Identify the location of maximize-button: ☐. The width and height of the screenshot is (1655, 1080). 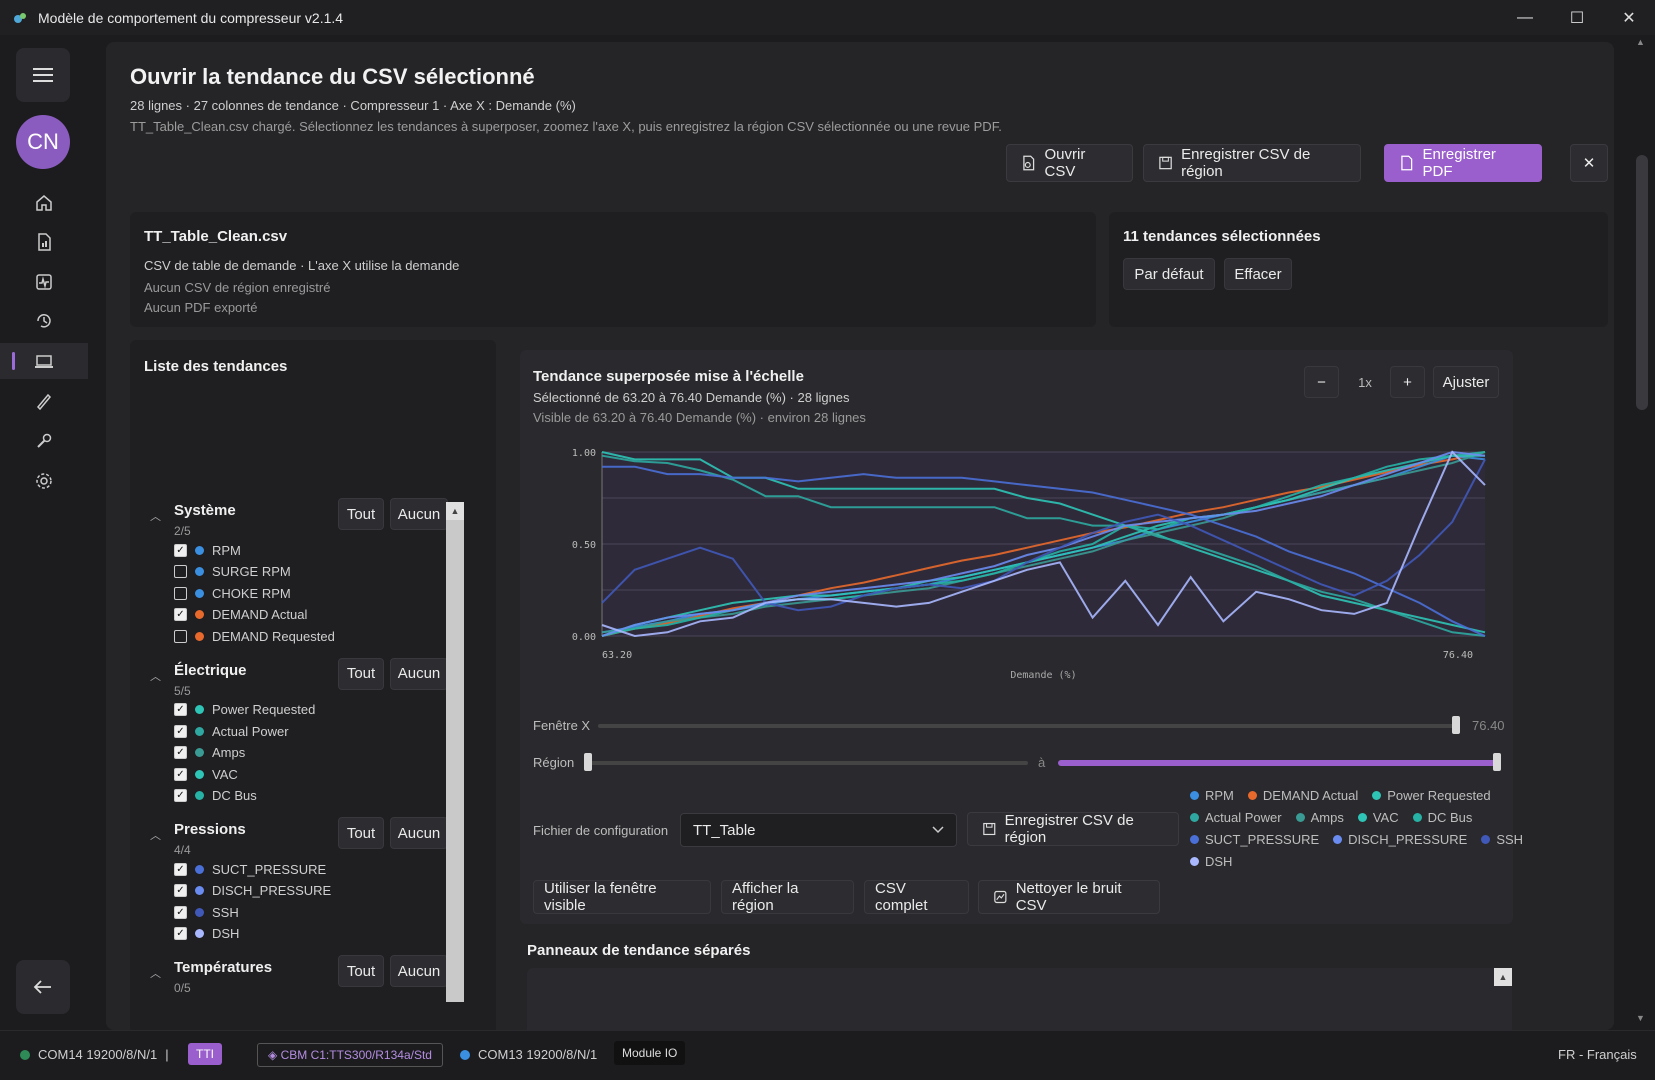
(1577, 17).